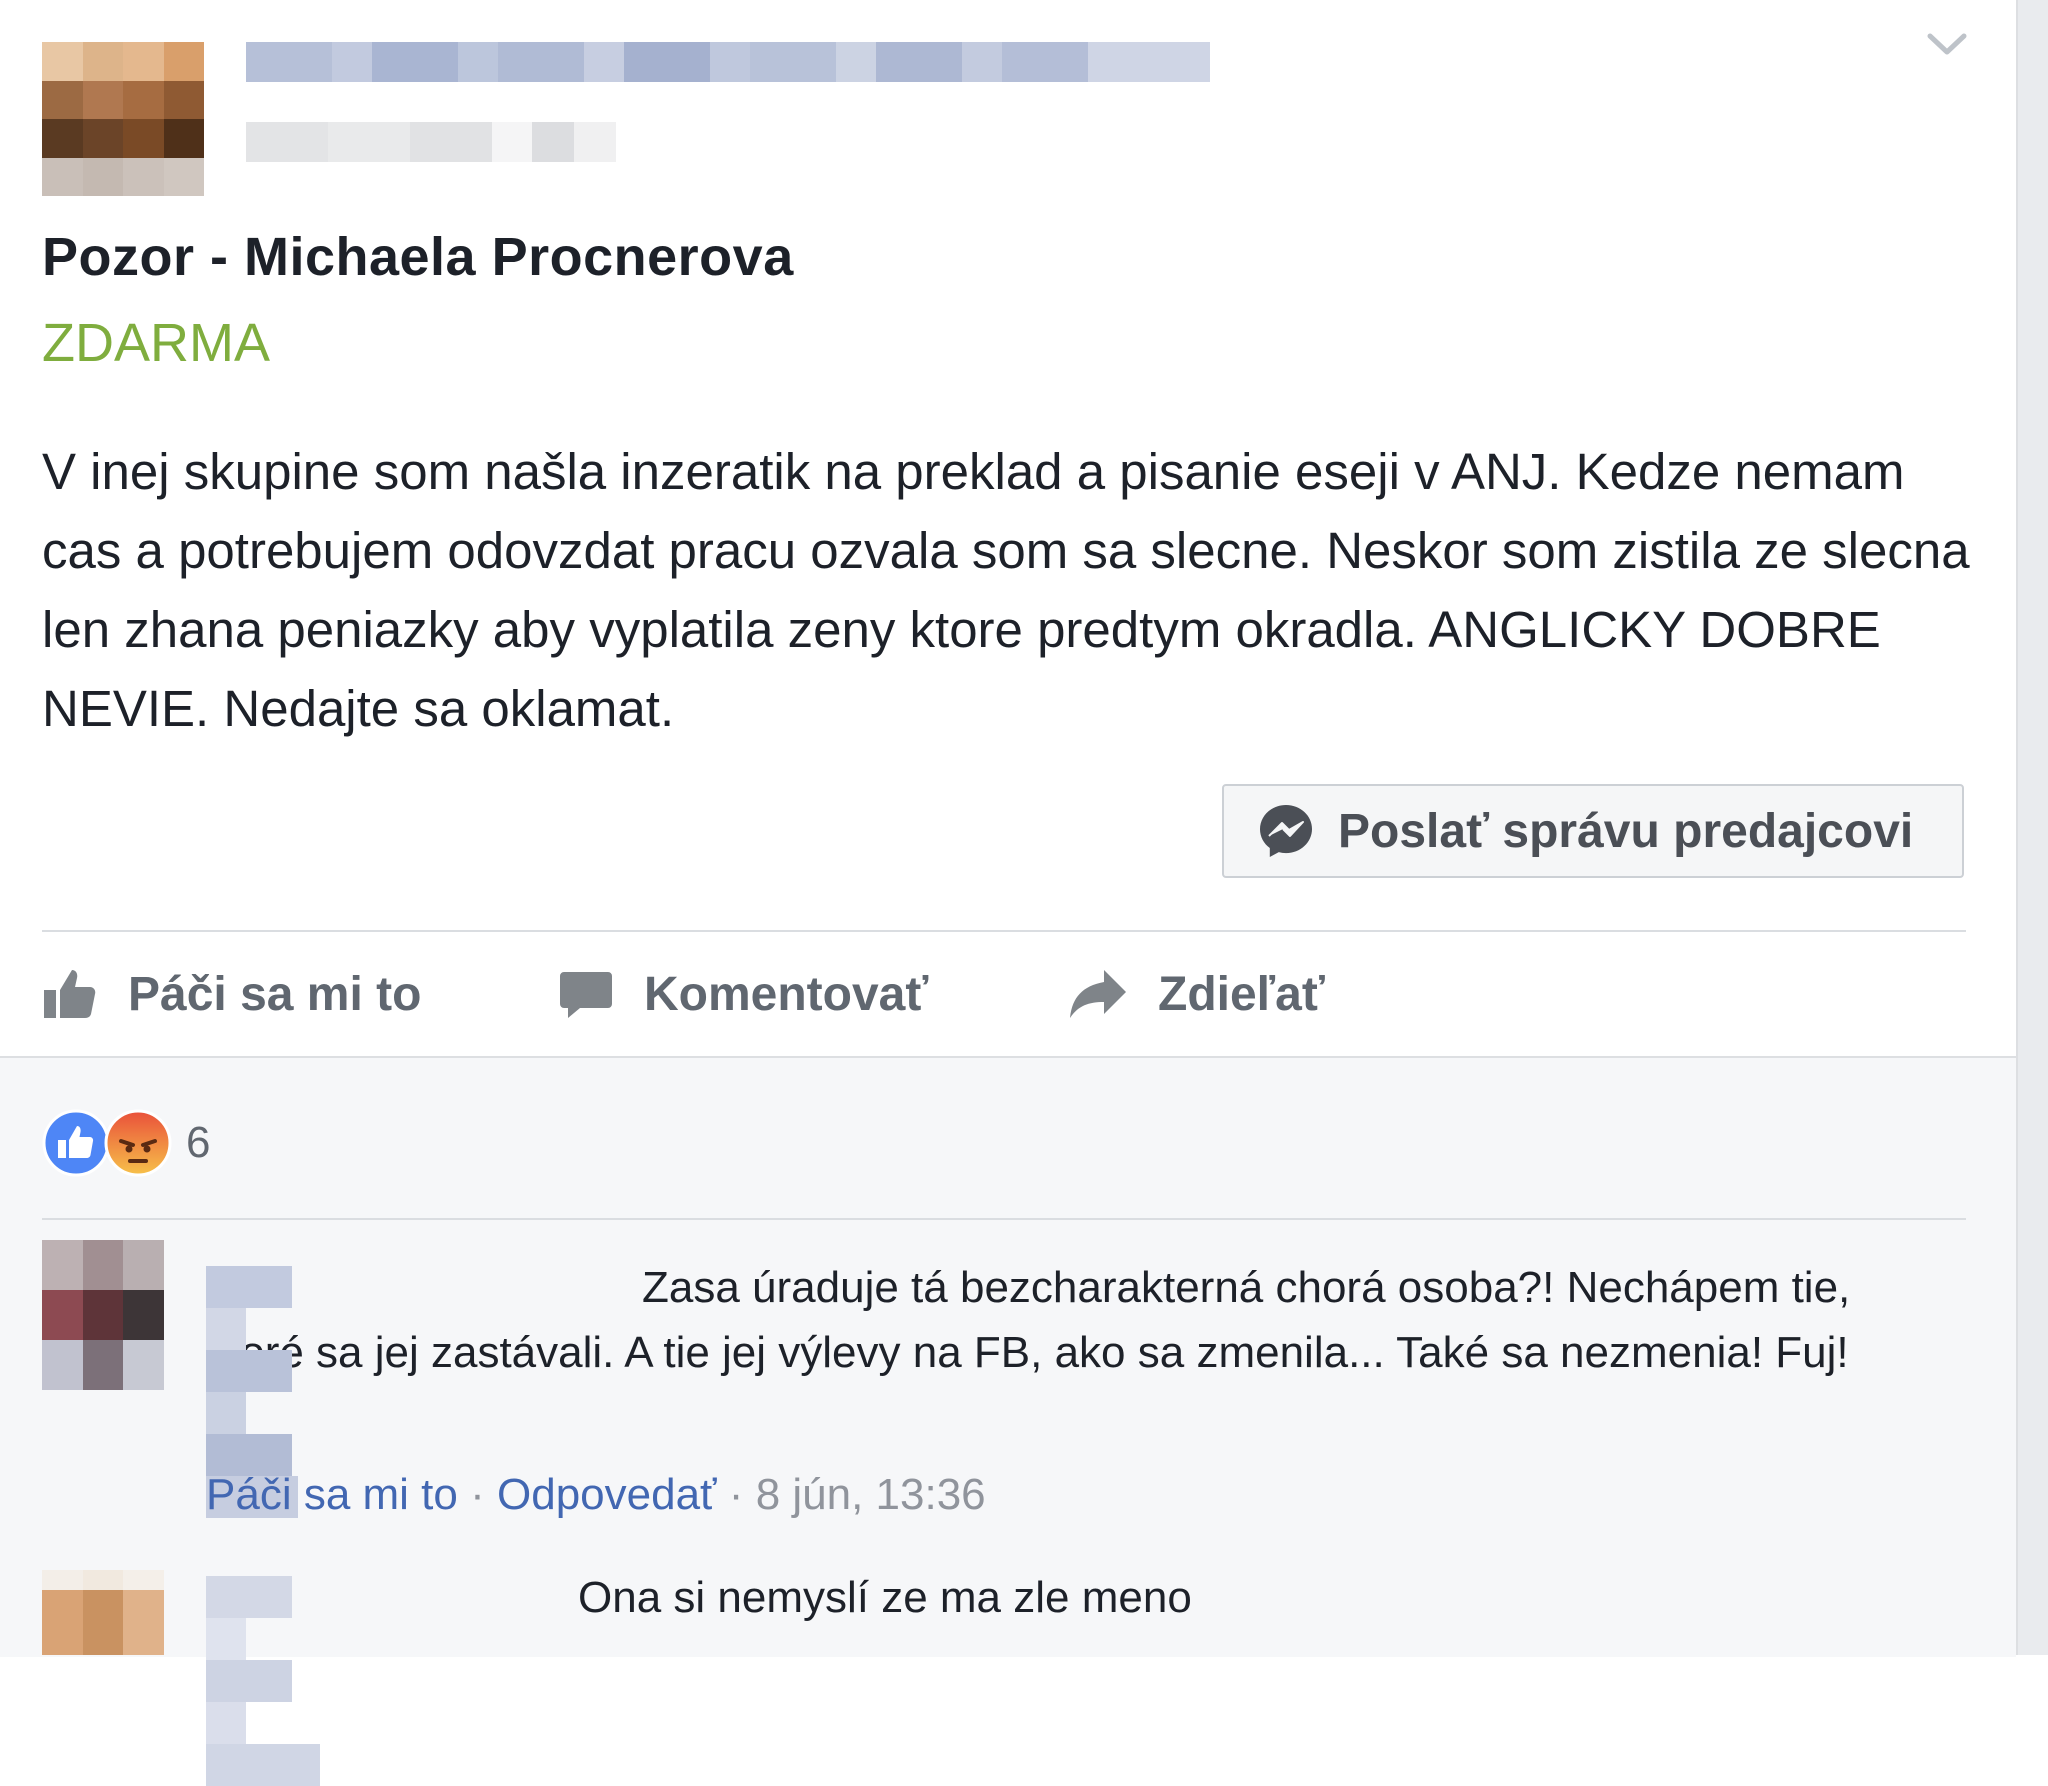 The width and height of the screenshot is (2048, 1786). I want to click on like-icon, so click(76, 1143).